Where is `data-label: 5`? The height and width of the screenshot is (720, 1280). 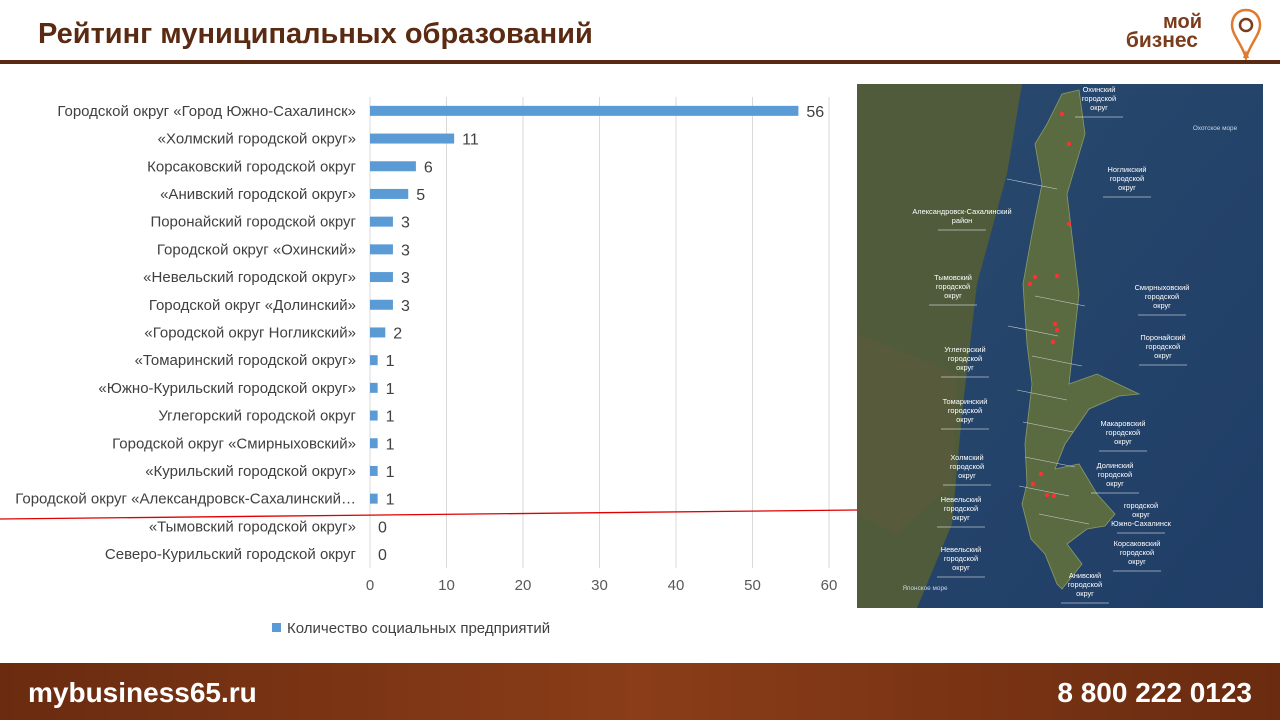 data-label: 5 is located at coordinates (420, 195).